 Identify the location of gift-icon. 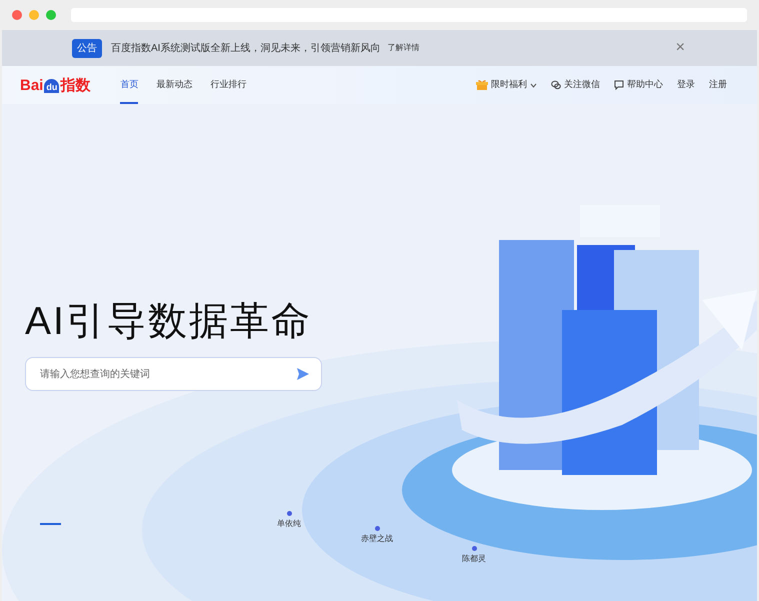
(482, 85).